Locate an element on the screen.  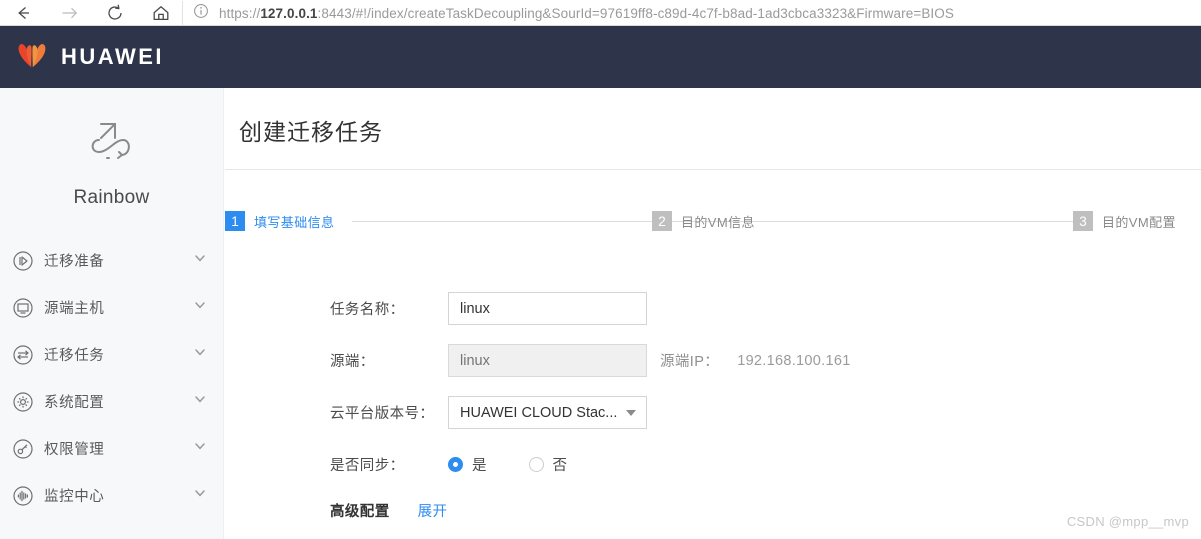
stepper: 1 填写基础信息 2 目的VM信息 3 目的VM配置 is located at coordinates (713, 223).